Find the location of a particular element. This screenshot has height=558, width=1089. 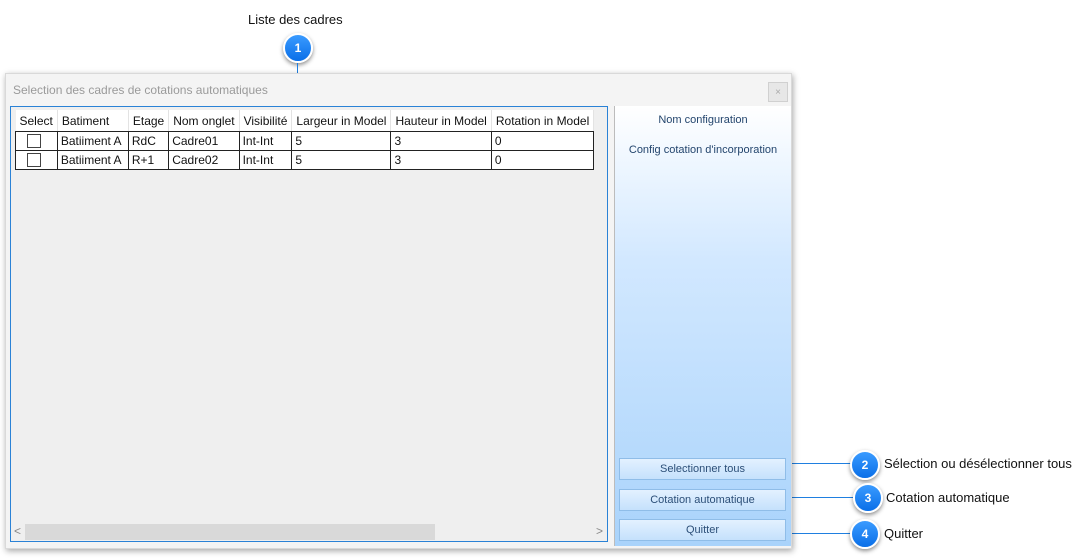

scroll-thumb is located at coordinates (230, 532).